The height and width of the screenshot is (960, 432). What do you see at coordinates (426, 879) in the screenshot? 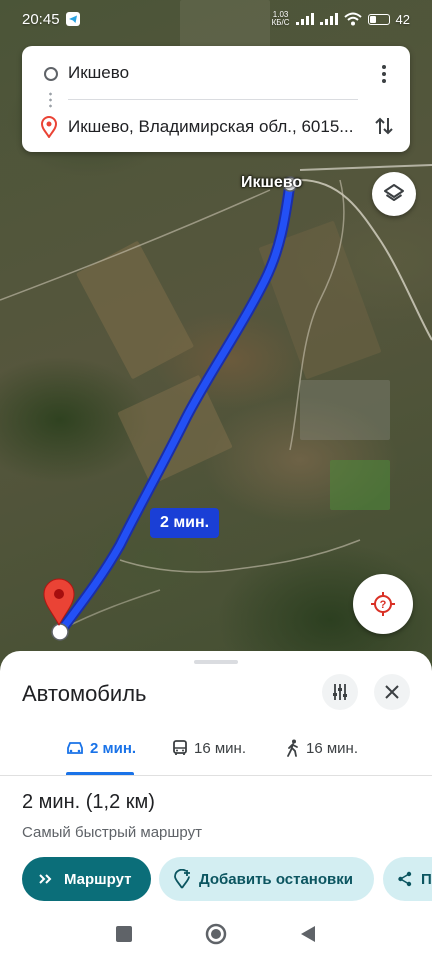
I see `share-label: П` at bounding box center [426, 879].